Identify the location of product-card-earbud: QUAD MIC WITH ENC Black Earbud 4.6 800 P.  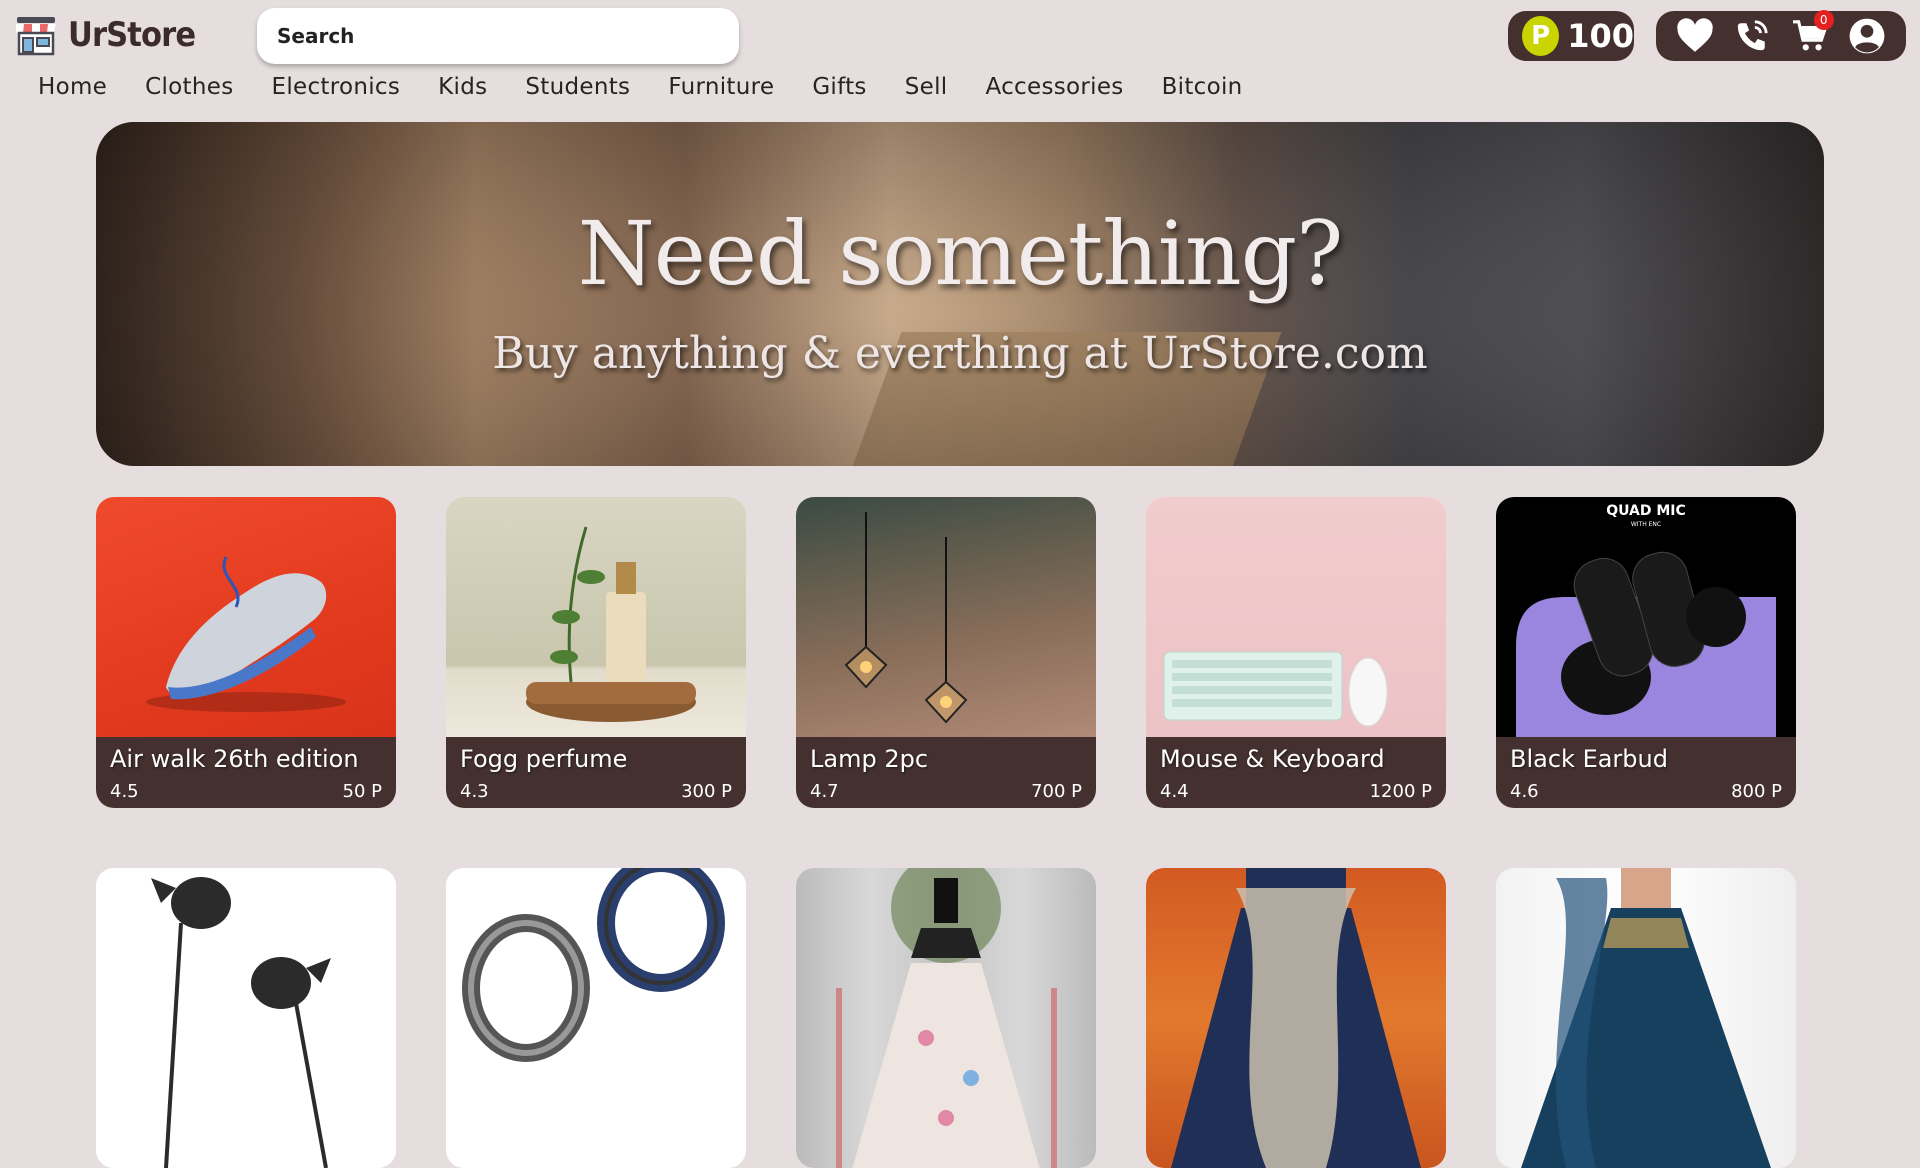
(1646, 652).